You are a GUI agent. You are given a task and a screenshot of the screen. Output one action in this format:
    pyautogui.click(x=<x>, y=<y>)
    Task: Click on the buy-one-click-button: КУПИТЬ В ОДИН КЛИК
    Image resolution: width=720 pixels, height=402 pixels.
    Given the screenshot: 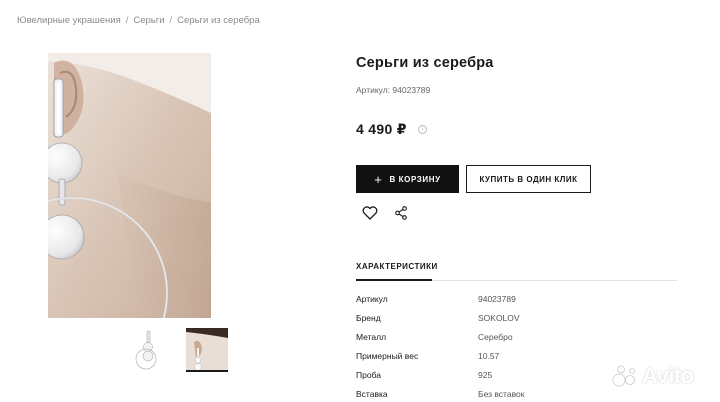 What is the action you would take?
    pyautogui.click(x=528, y=179)
    